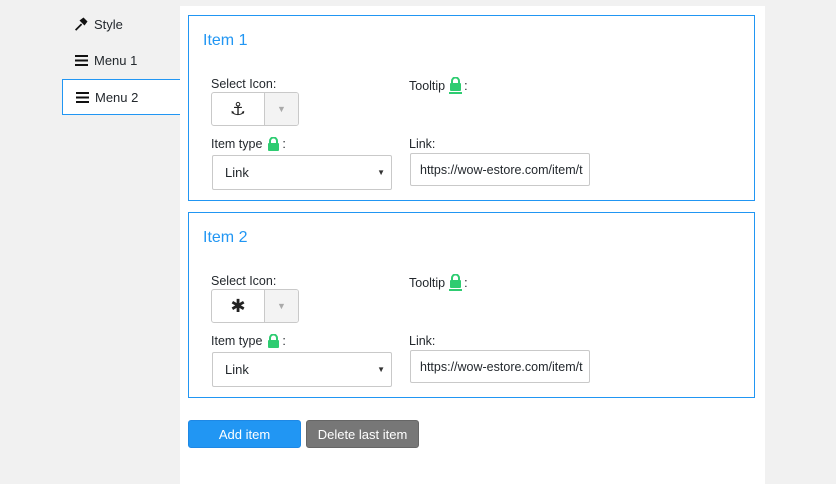 Image resolution: width=836 pixels, height=484 pixels. Describe the element at coordinates (81, 24) in the screenshot. I see `hammer-icon` at that location.